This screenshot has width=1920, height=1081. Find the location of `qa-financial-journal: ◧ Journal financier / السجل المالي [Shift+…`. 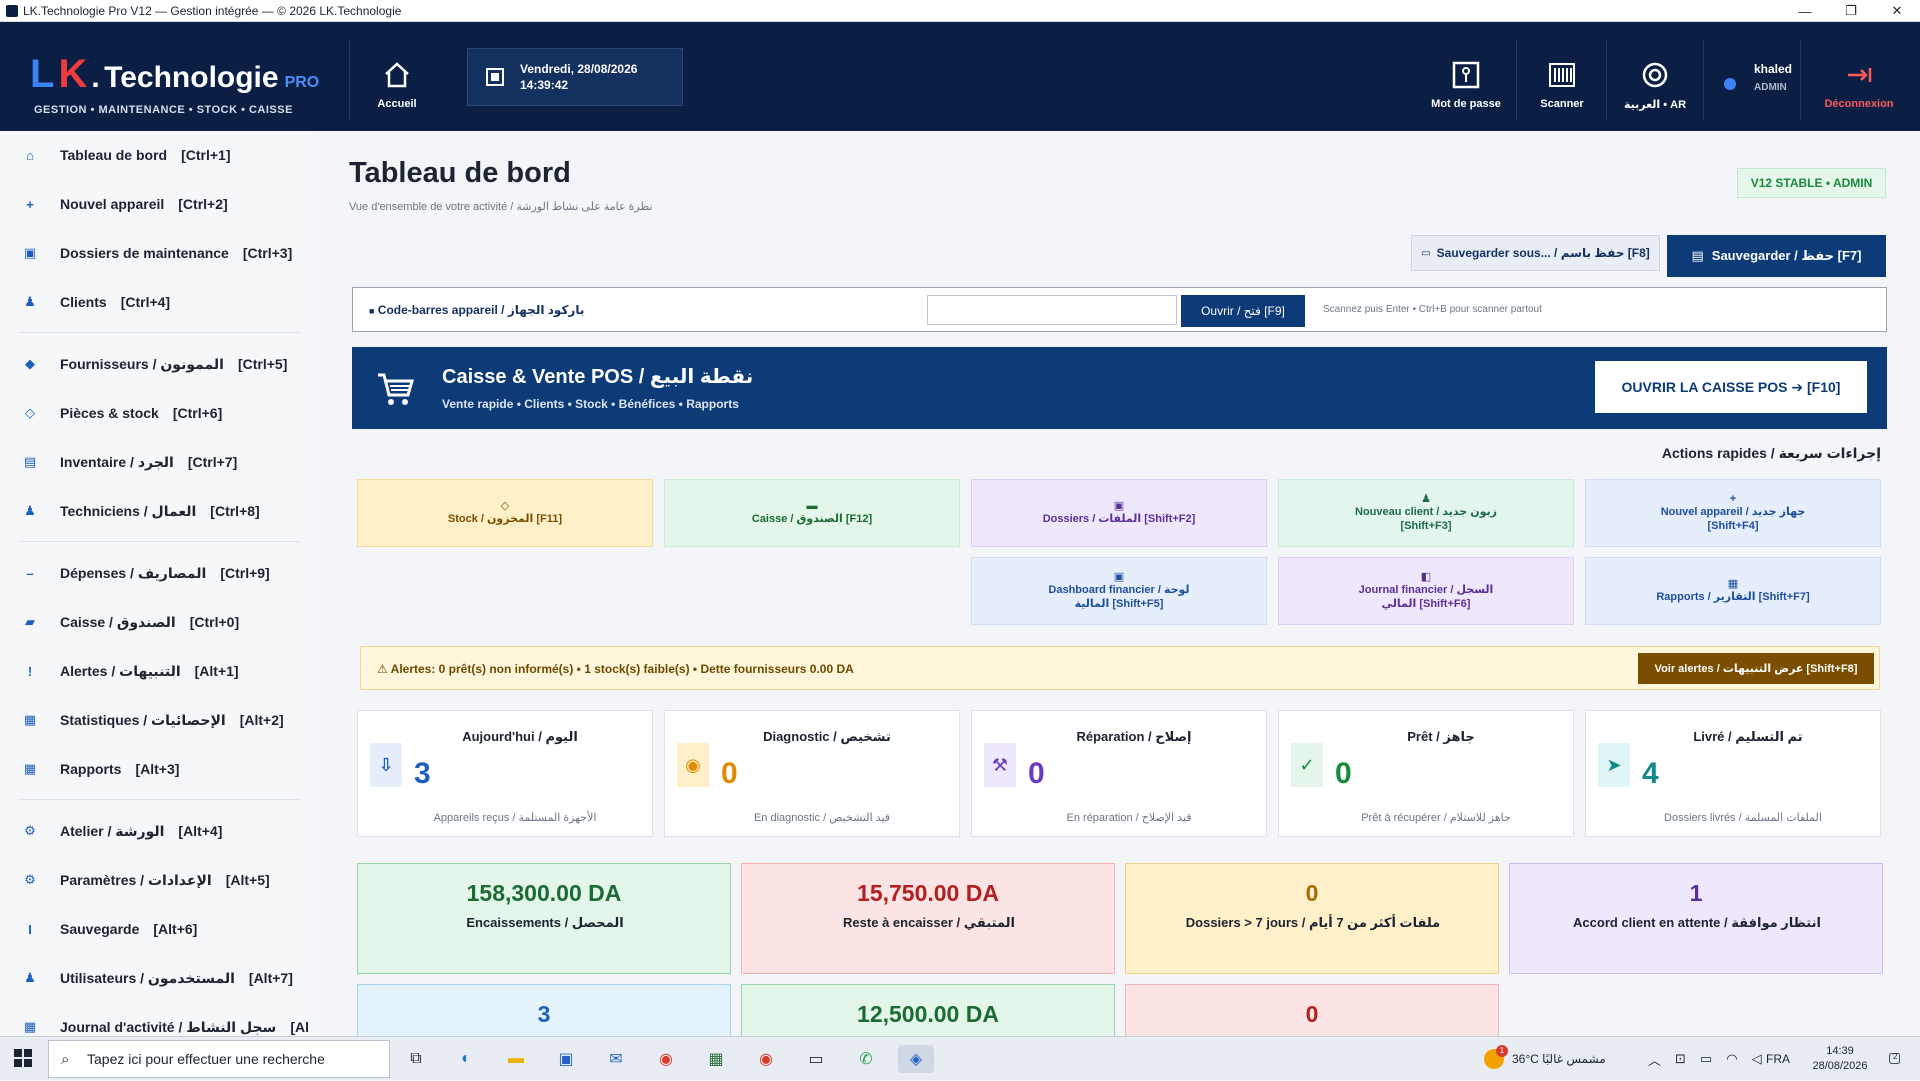

qa-financial-journal: ◧ Journal financier / السجل المالي [Shift+… is located at coordinates (1426, 591).